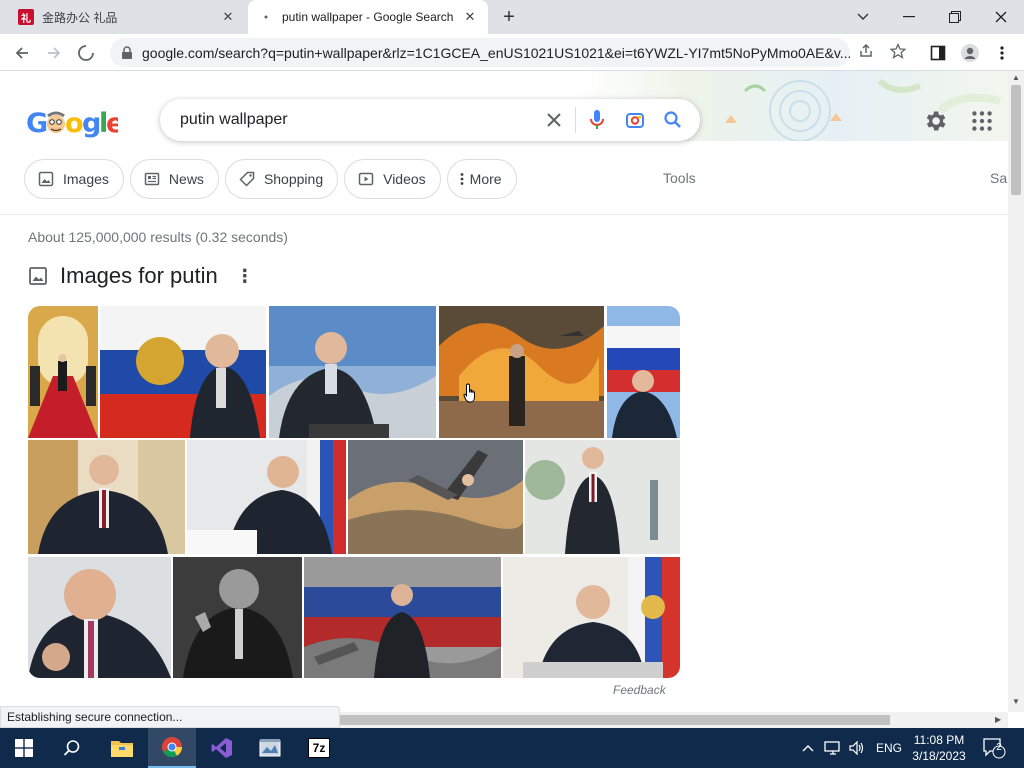 Image resolution: width=1024 pixels, height=768 pixels. I want to click on svg-text: g, so click(91, 123).